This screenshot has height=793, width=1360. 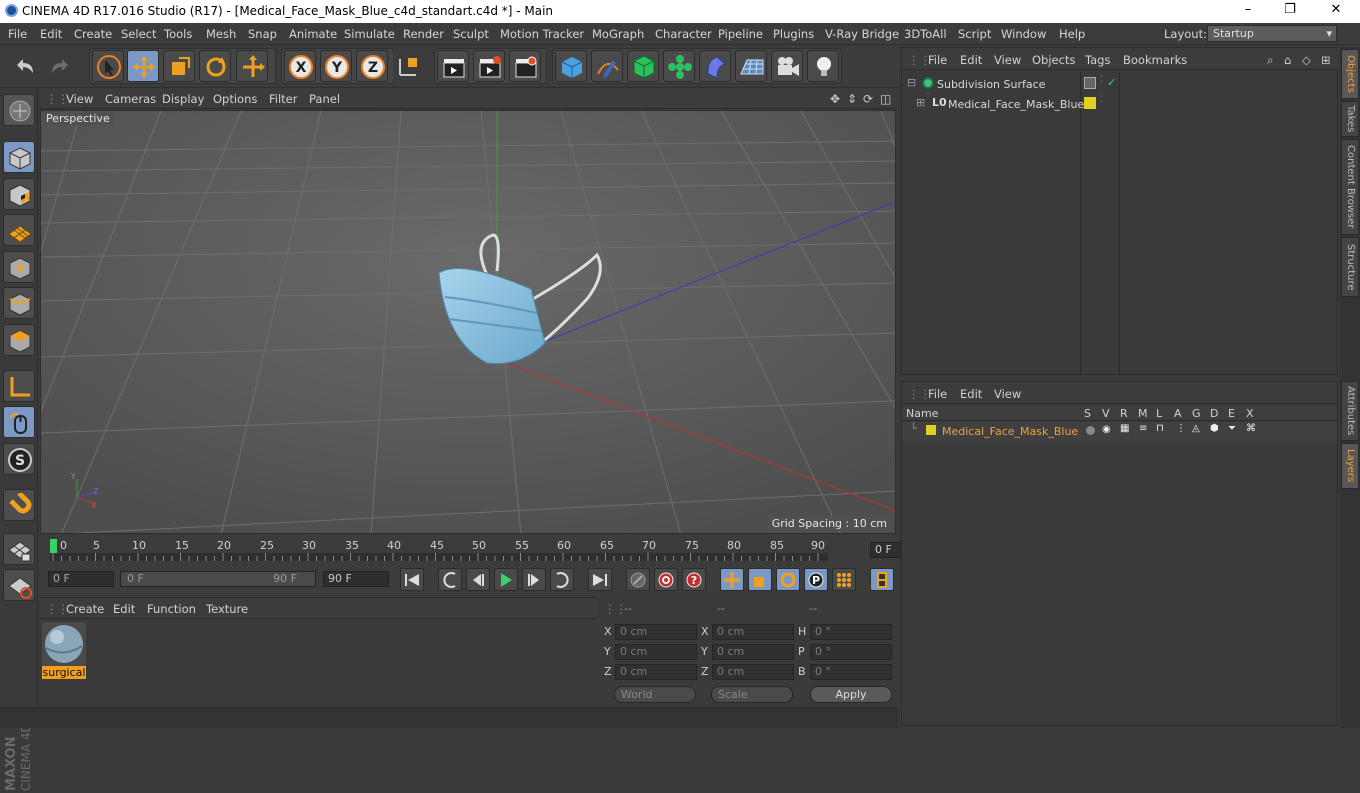 What do you see at coordinates (1336, 9) in the screenshot?
I see `close-button: ✕` at bounding box center [1336, 9].